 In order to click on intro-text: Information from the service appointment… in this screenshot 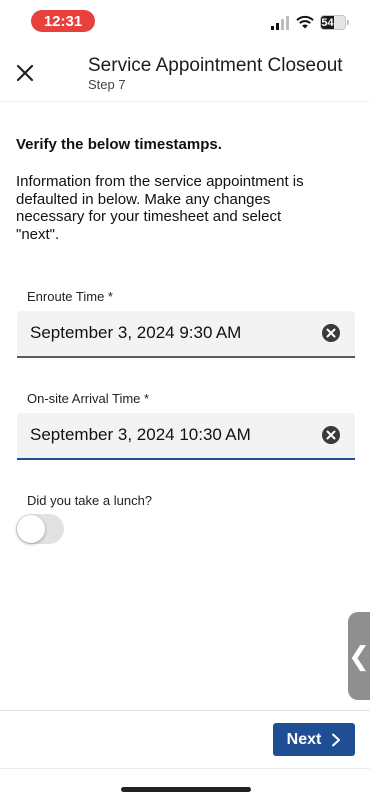, I will do `click(160, 208)`.